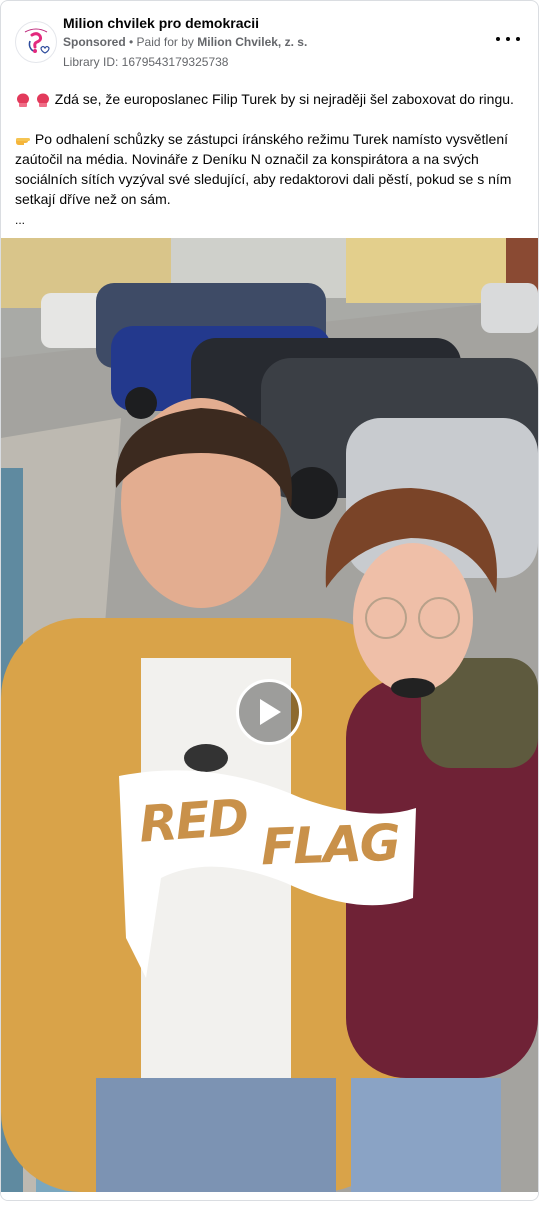 The width and height of the screenshot is (539, 1205). I want to click on page-name: Milion chvilek pro demokracii, so click(161, 23).